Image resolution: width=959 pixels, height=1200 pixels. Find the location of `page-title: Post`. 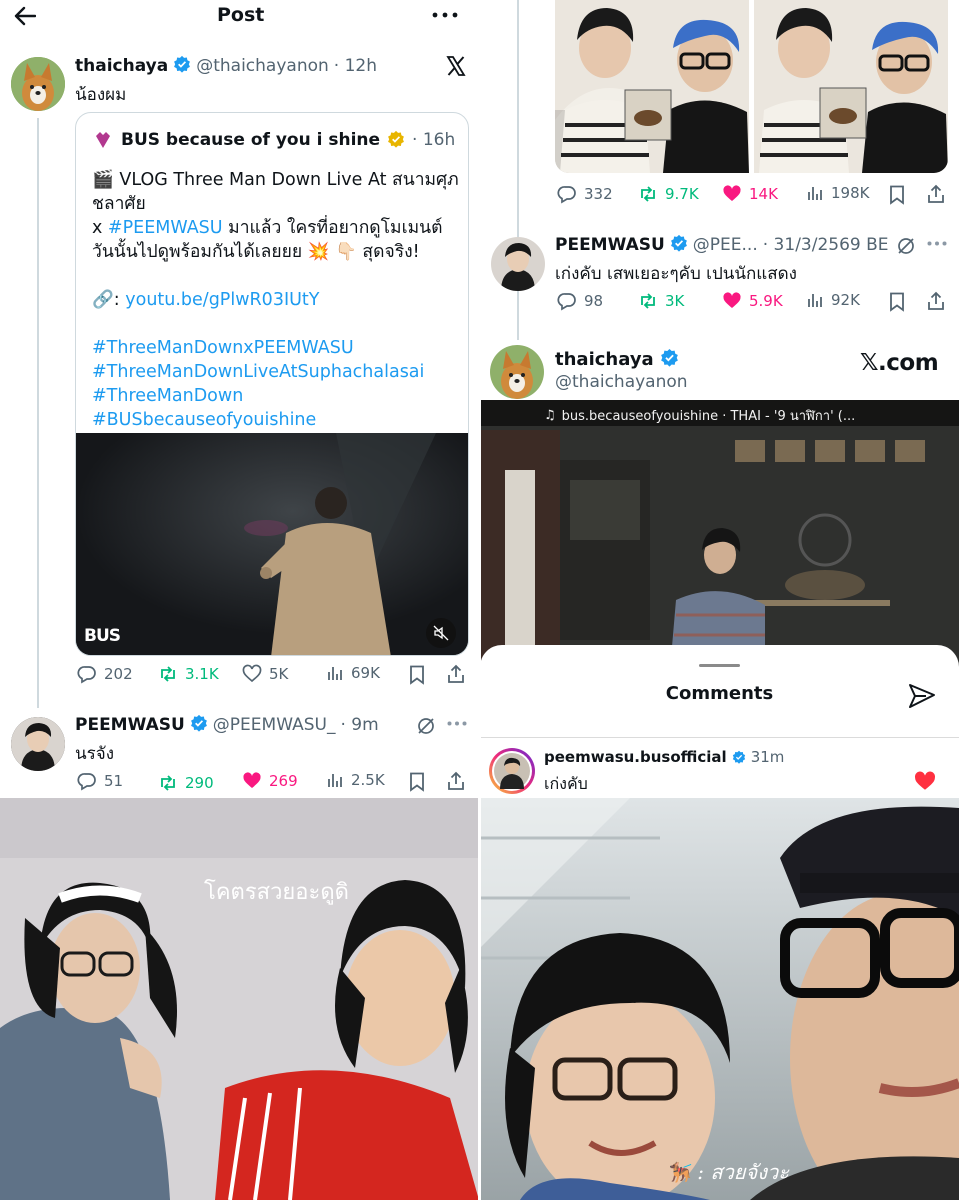

page-title: Post is located at coordinates (241, 15).